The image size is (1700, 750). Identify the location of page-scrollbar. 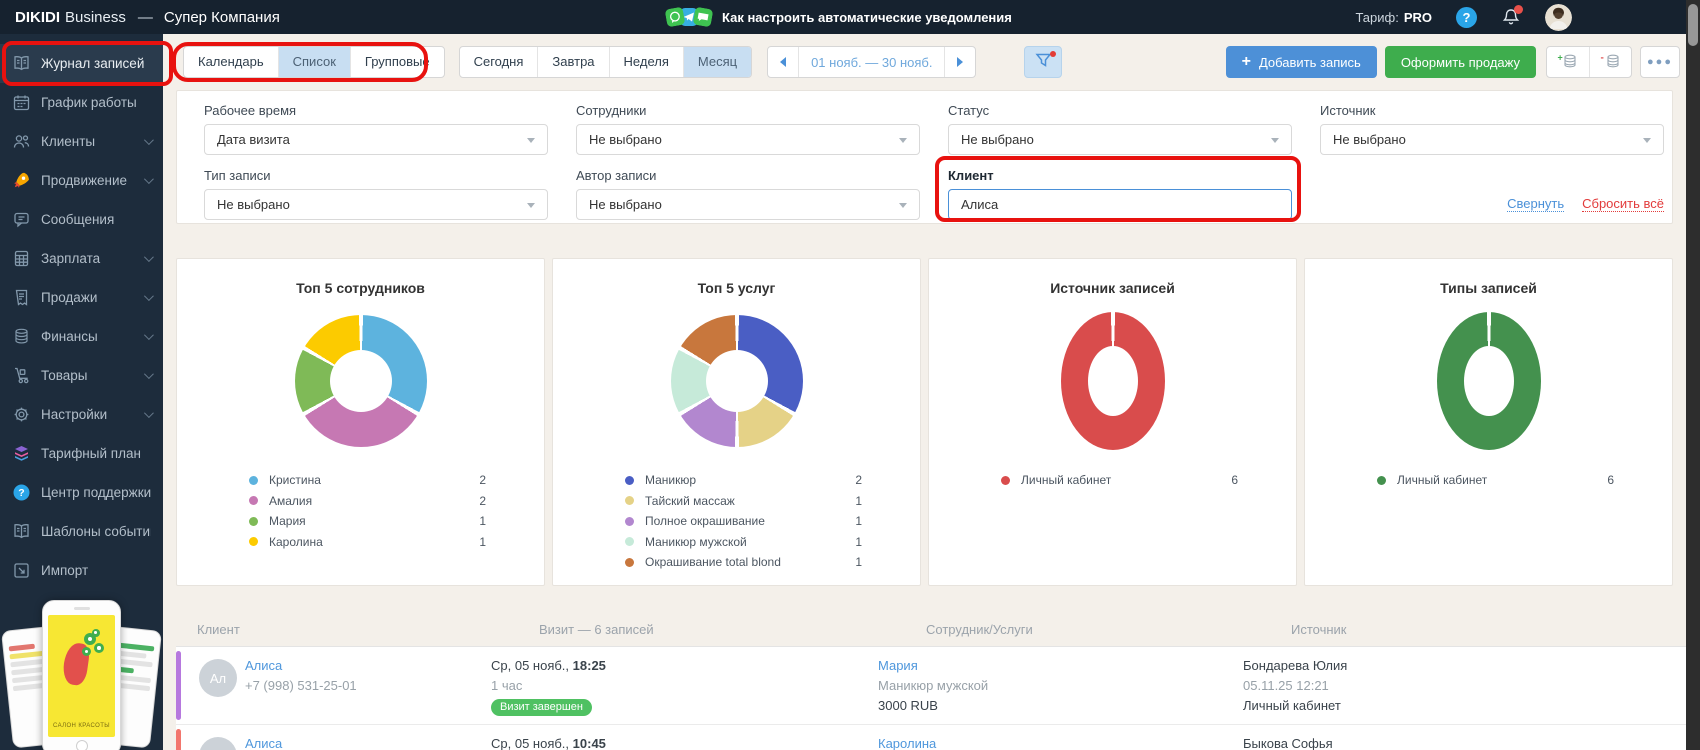
(1693, 375).